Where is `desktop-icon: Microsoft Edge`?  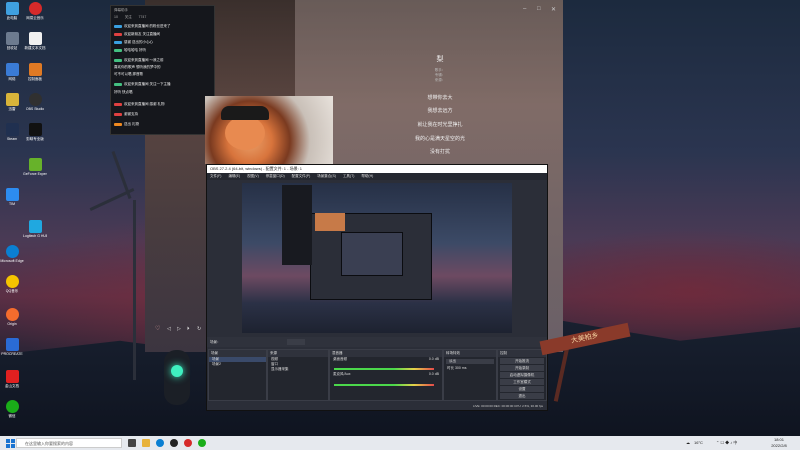 desktop-icon: Microsoft Edge is located at coordinates (12, 254).